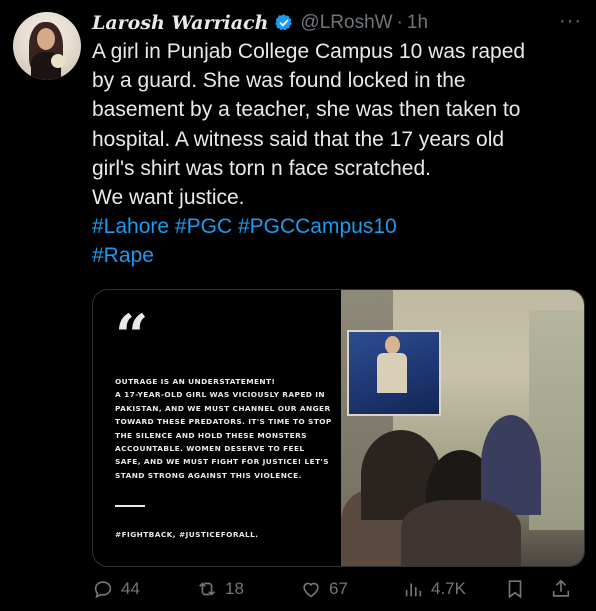 This screenshot has height=611, width=596. Describe the element at coordinates (448, 588) in the screenshot. I see `views-count: 4.7K` at that location.